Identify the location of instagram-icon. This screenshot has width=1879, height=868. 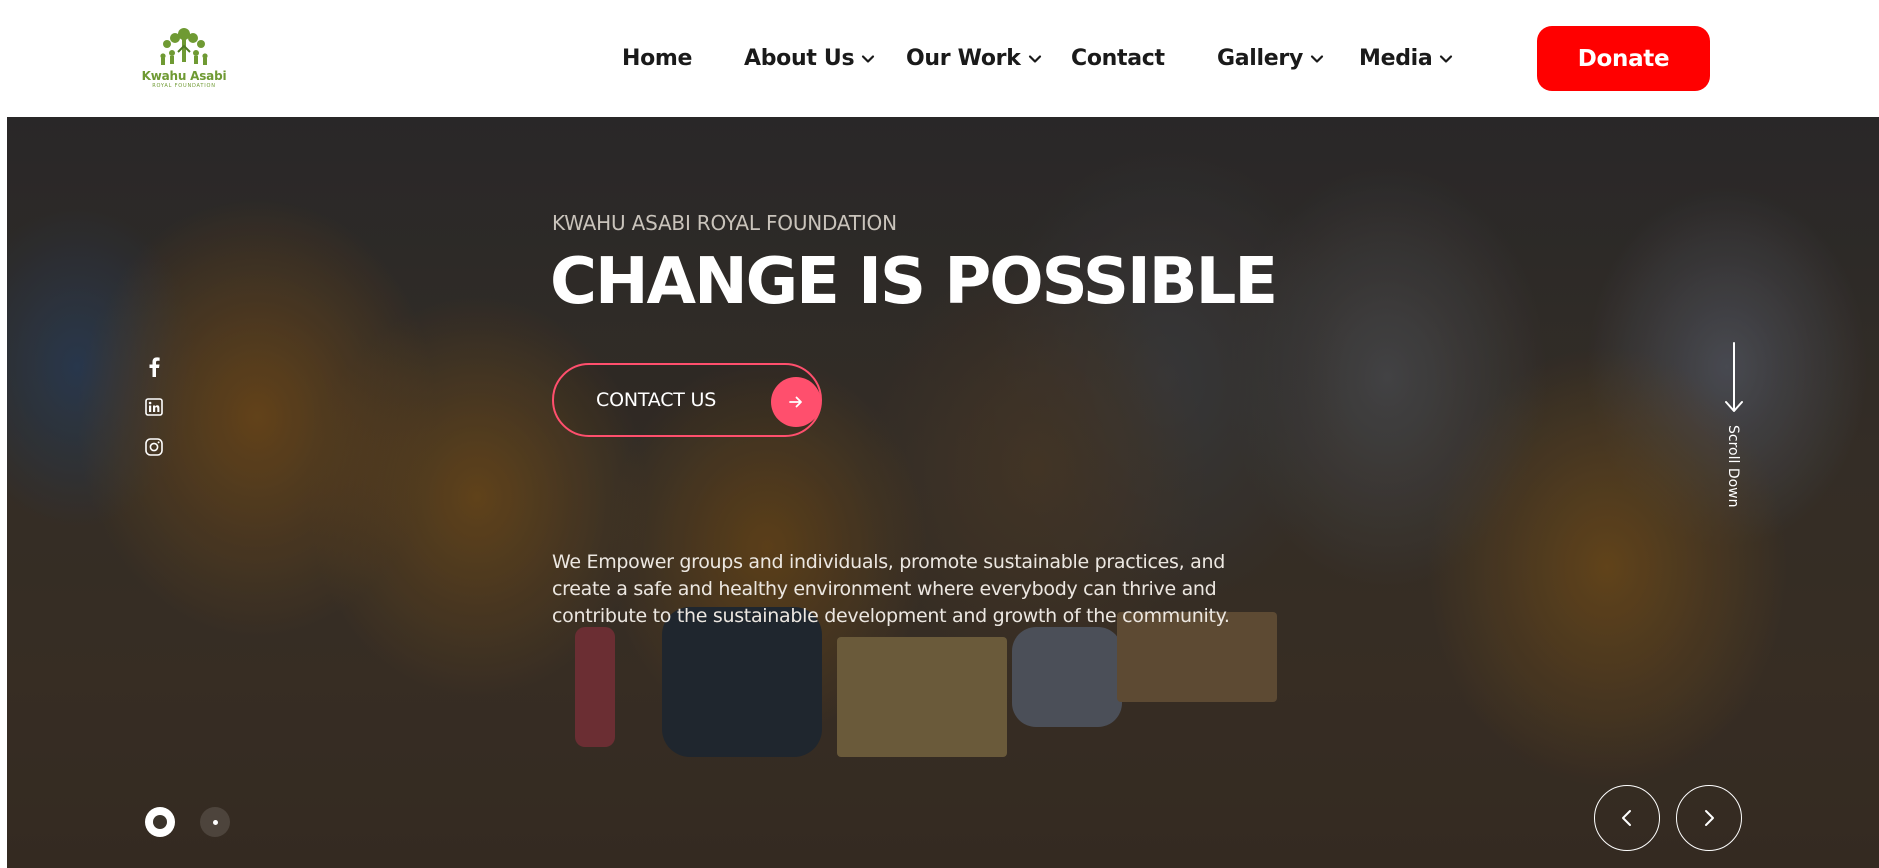
(154, 447).